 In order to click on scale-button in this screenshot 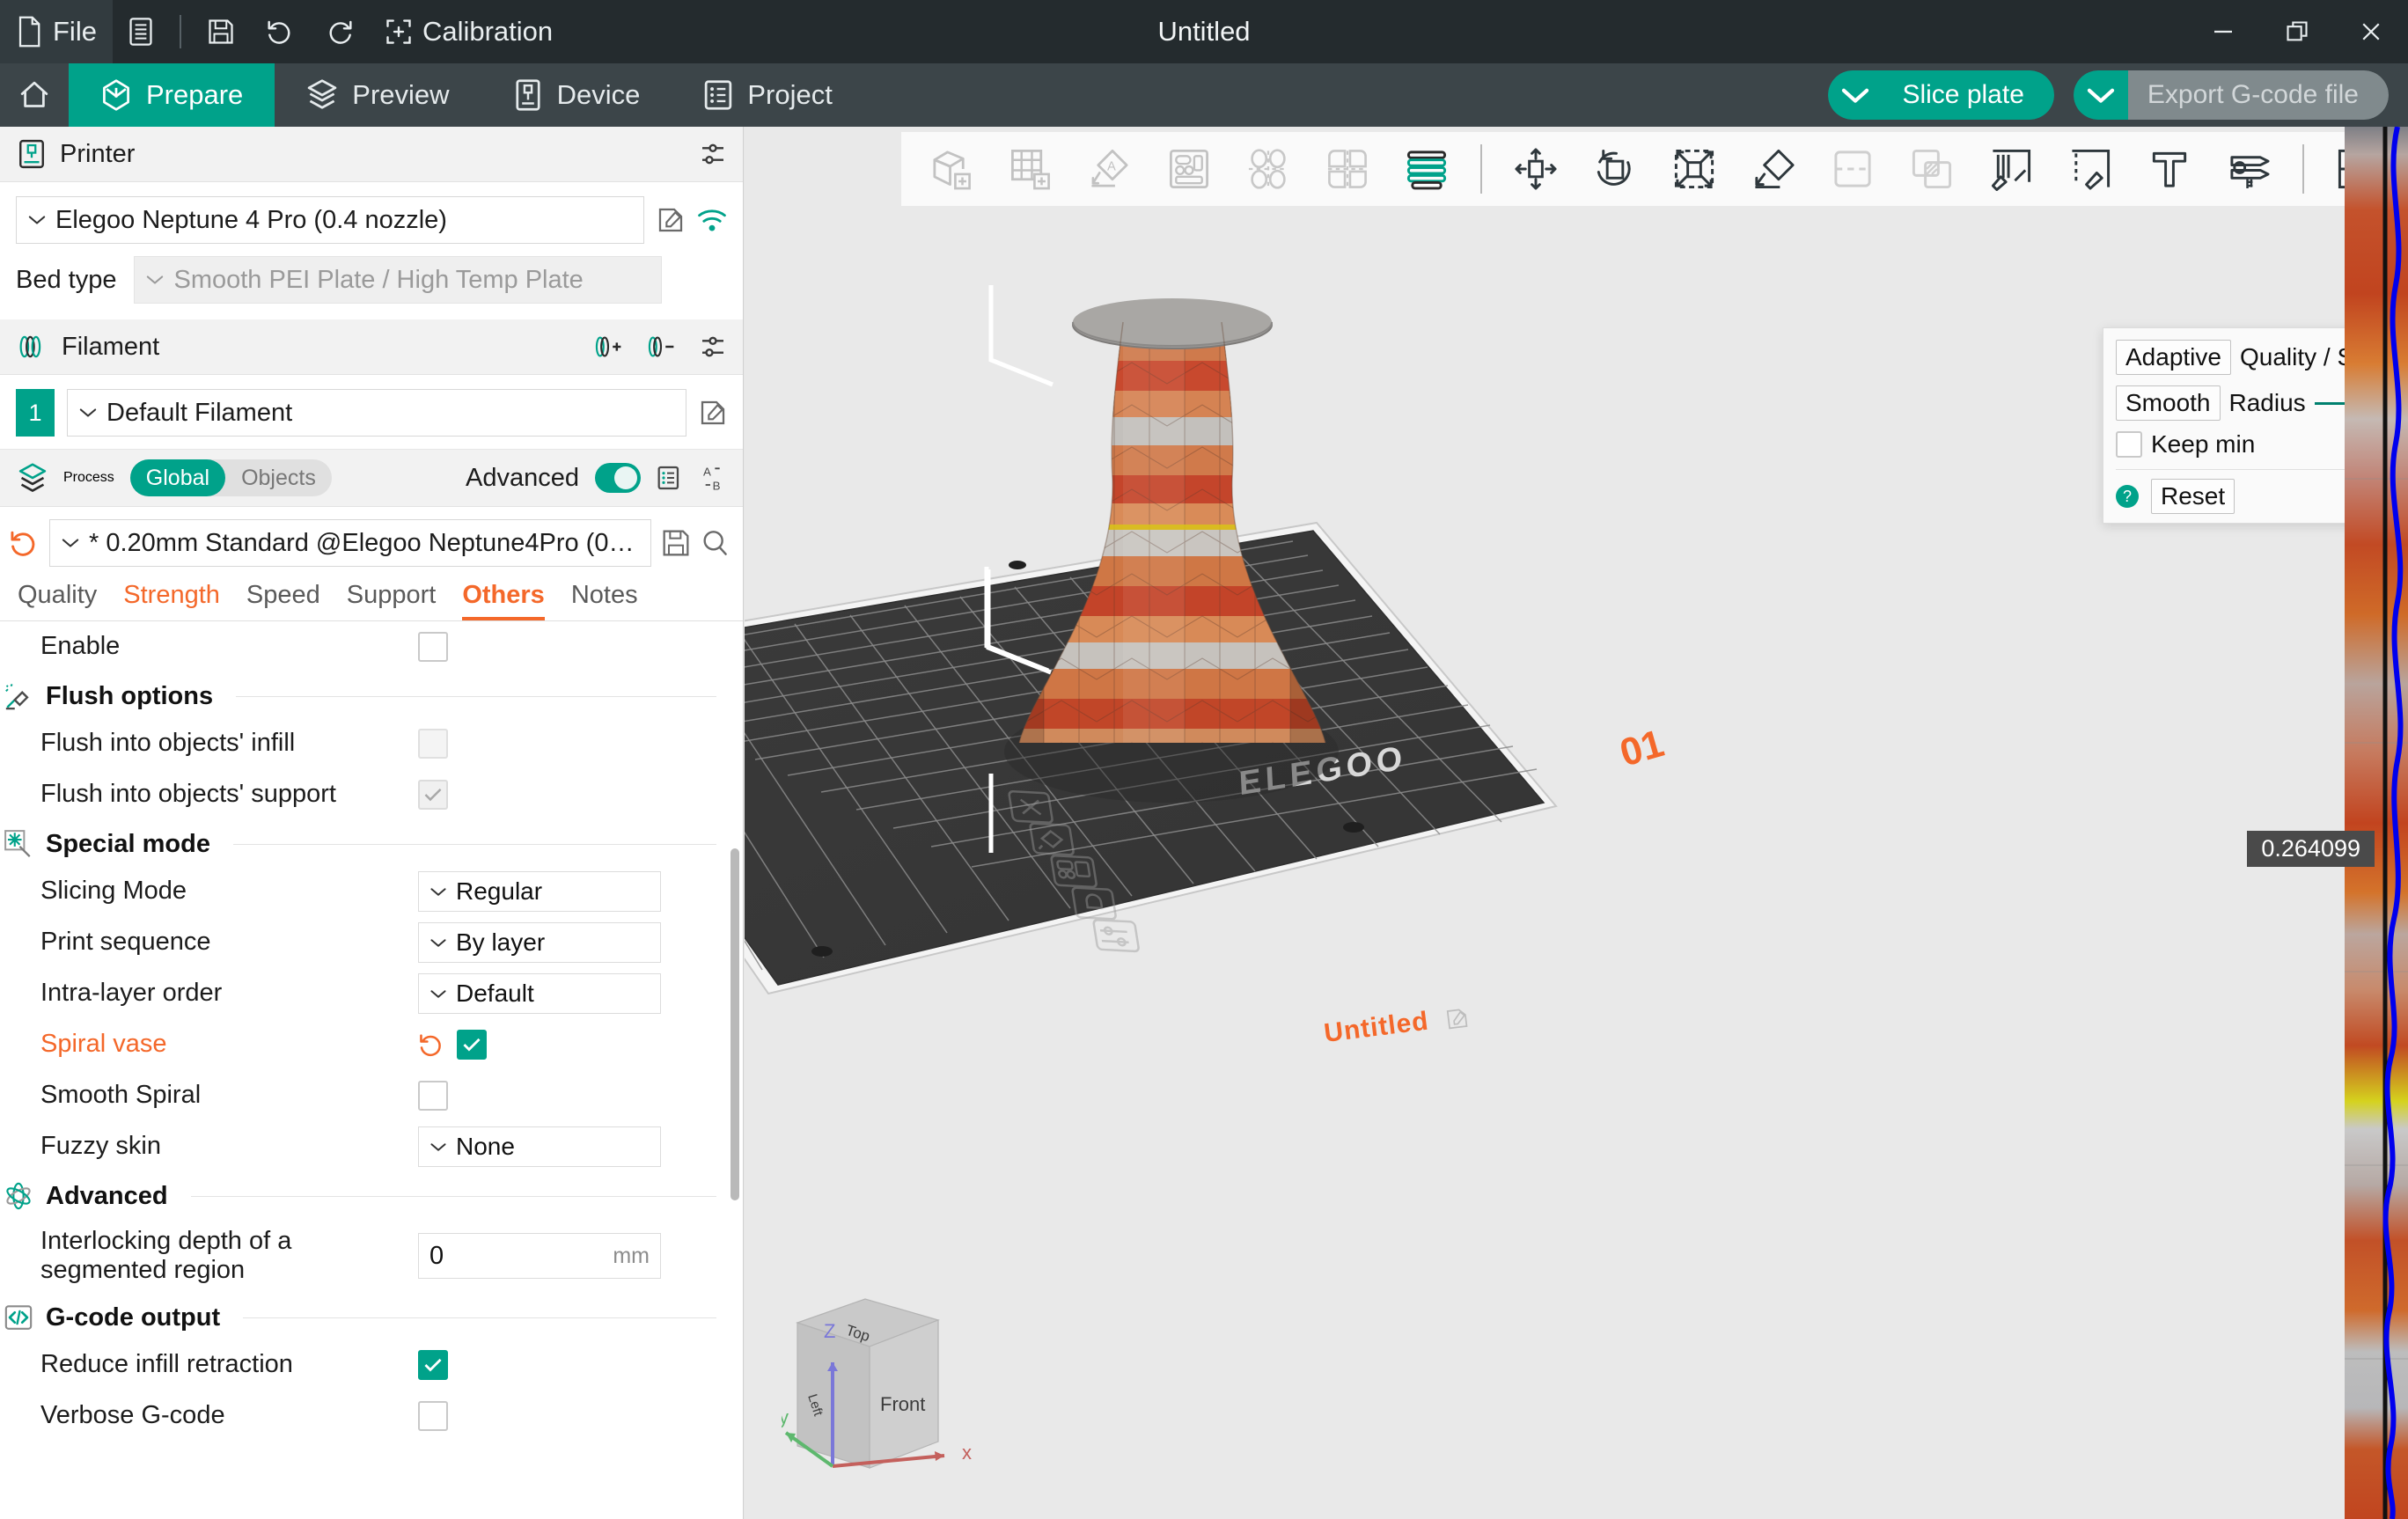, I will do `click(1694, 169)`.